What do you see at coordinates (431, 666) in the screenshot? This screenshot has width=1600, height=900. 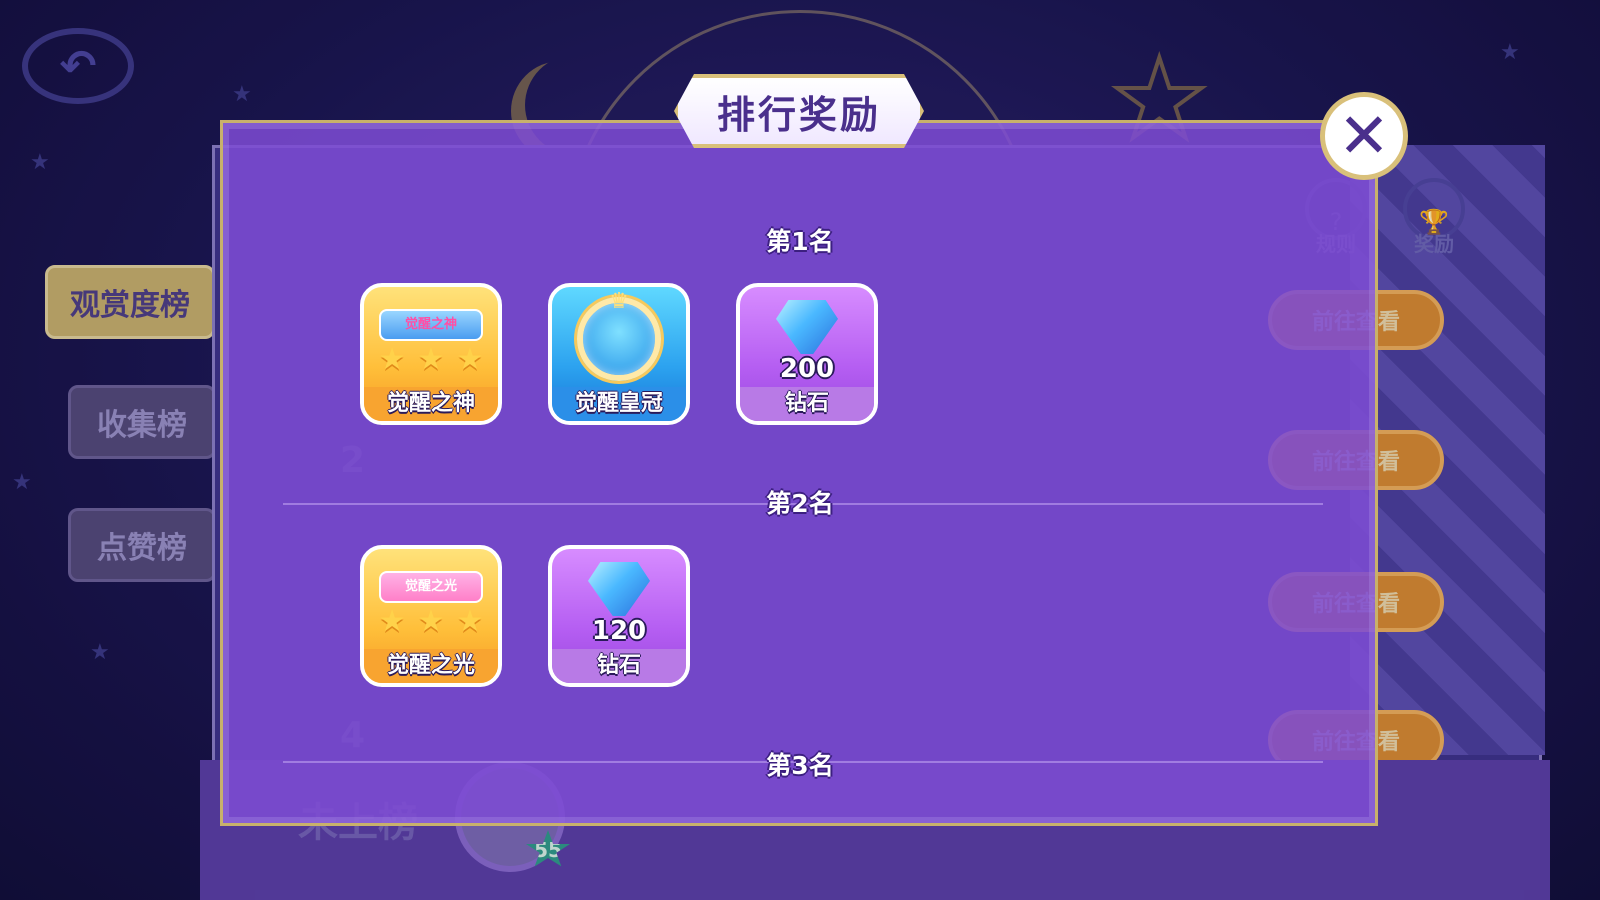 I see `reward-name: 觉醒之光` at bounding box center [431, 666].